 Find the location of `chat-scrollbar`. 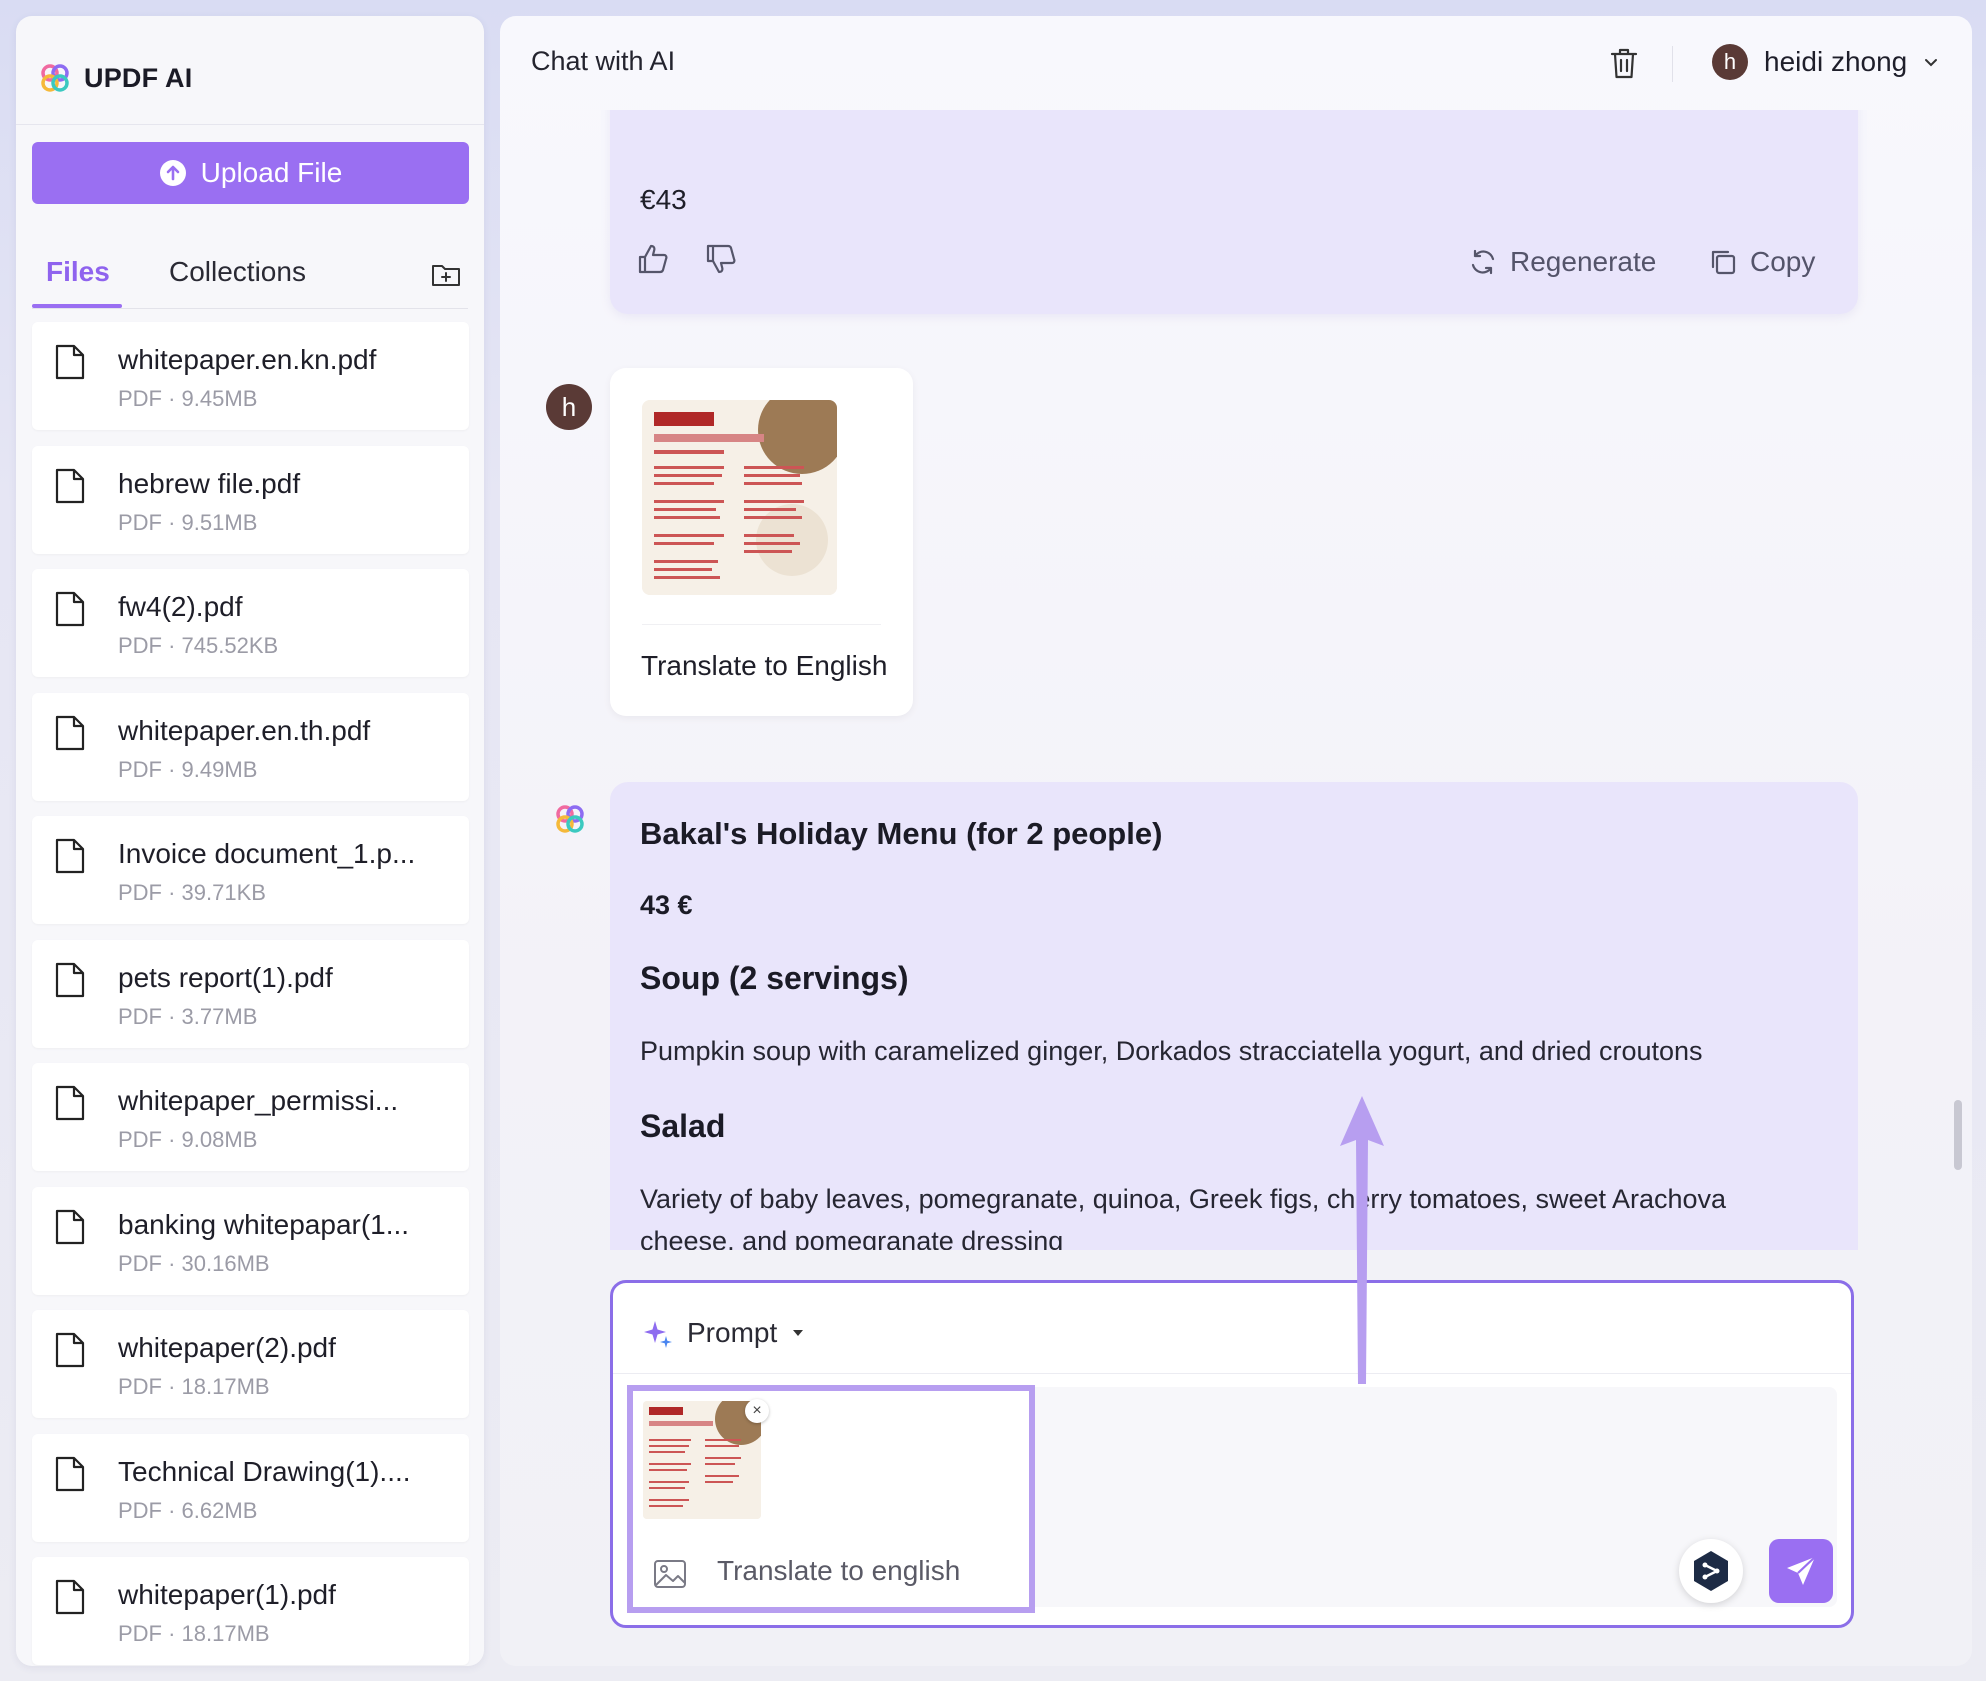

chat-scrollbar is located at coordinates (1958, 1135).